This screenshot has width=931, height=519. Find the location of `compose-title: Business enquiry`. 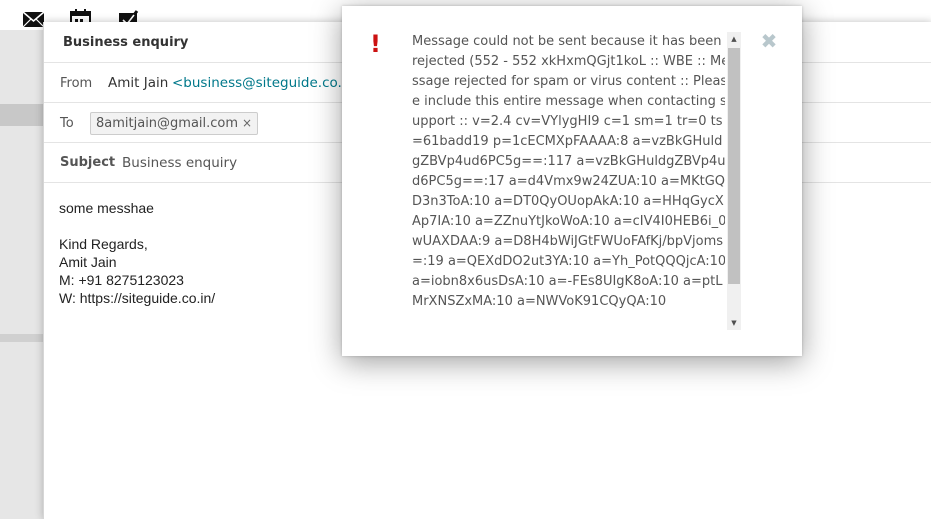

compose-title: Business enquiry is located at coordinates (126, 42).